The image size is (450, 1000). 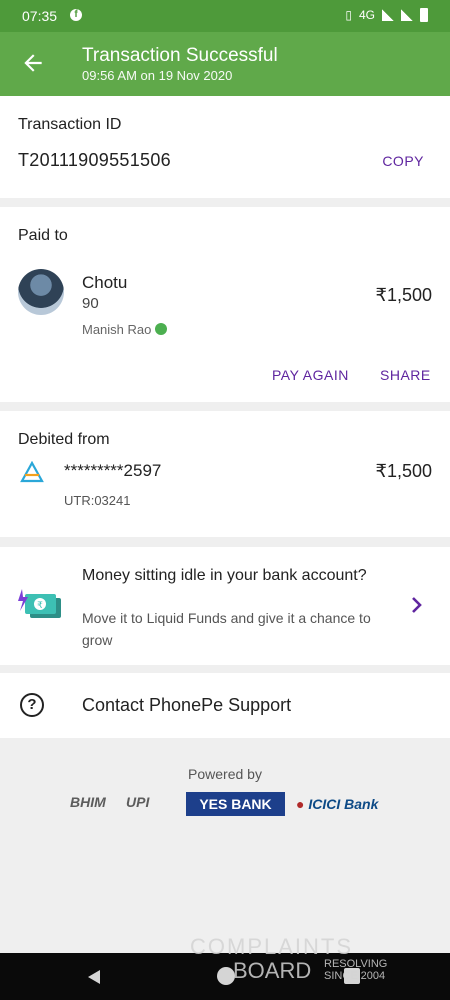 What do you see at coordinates (405, 375) in the screenshot?
I see `share-button: SHARE` at bounding box center [405, 375].